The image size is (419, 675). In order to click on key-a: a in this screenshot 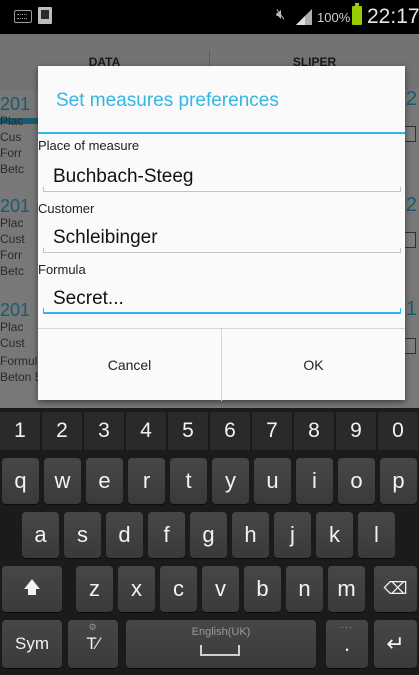, I will do `click(40, 535)`.